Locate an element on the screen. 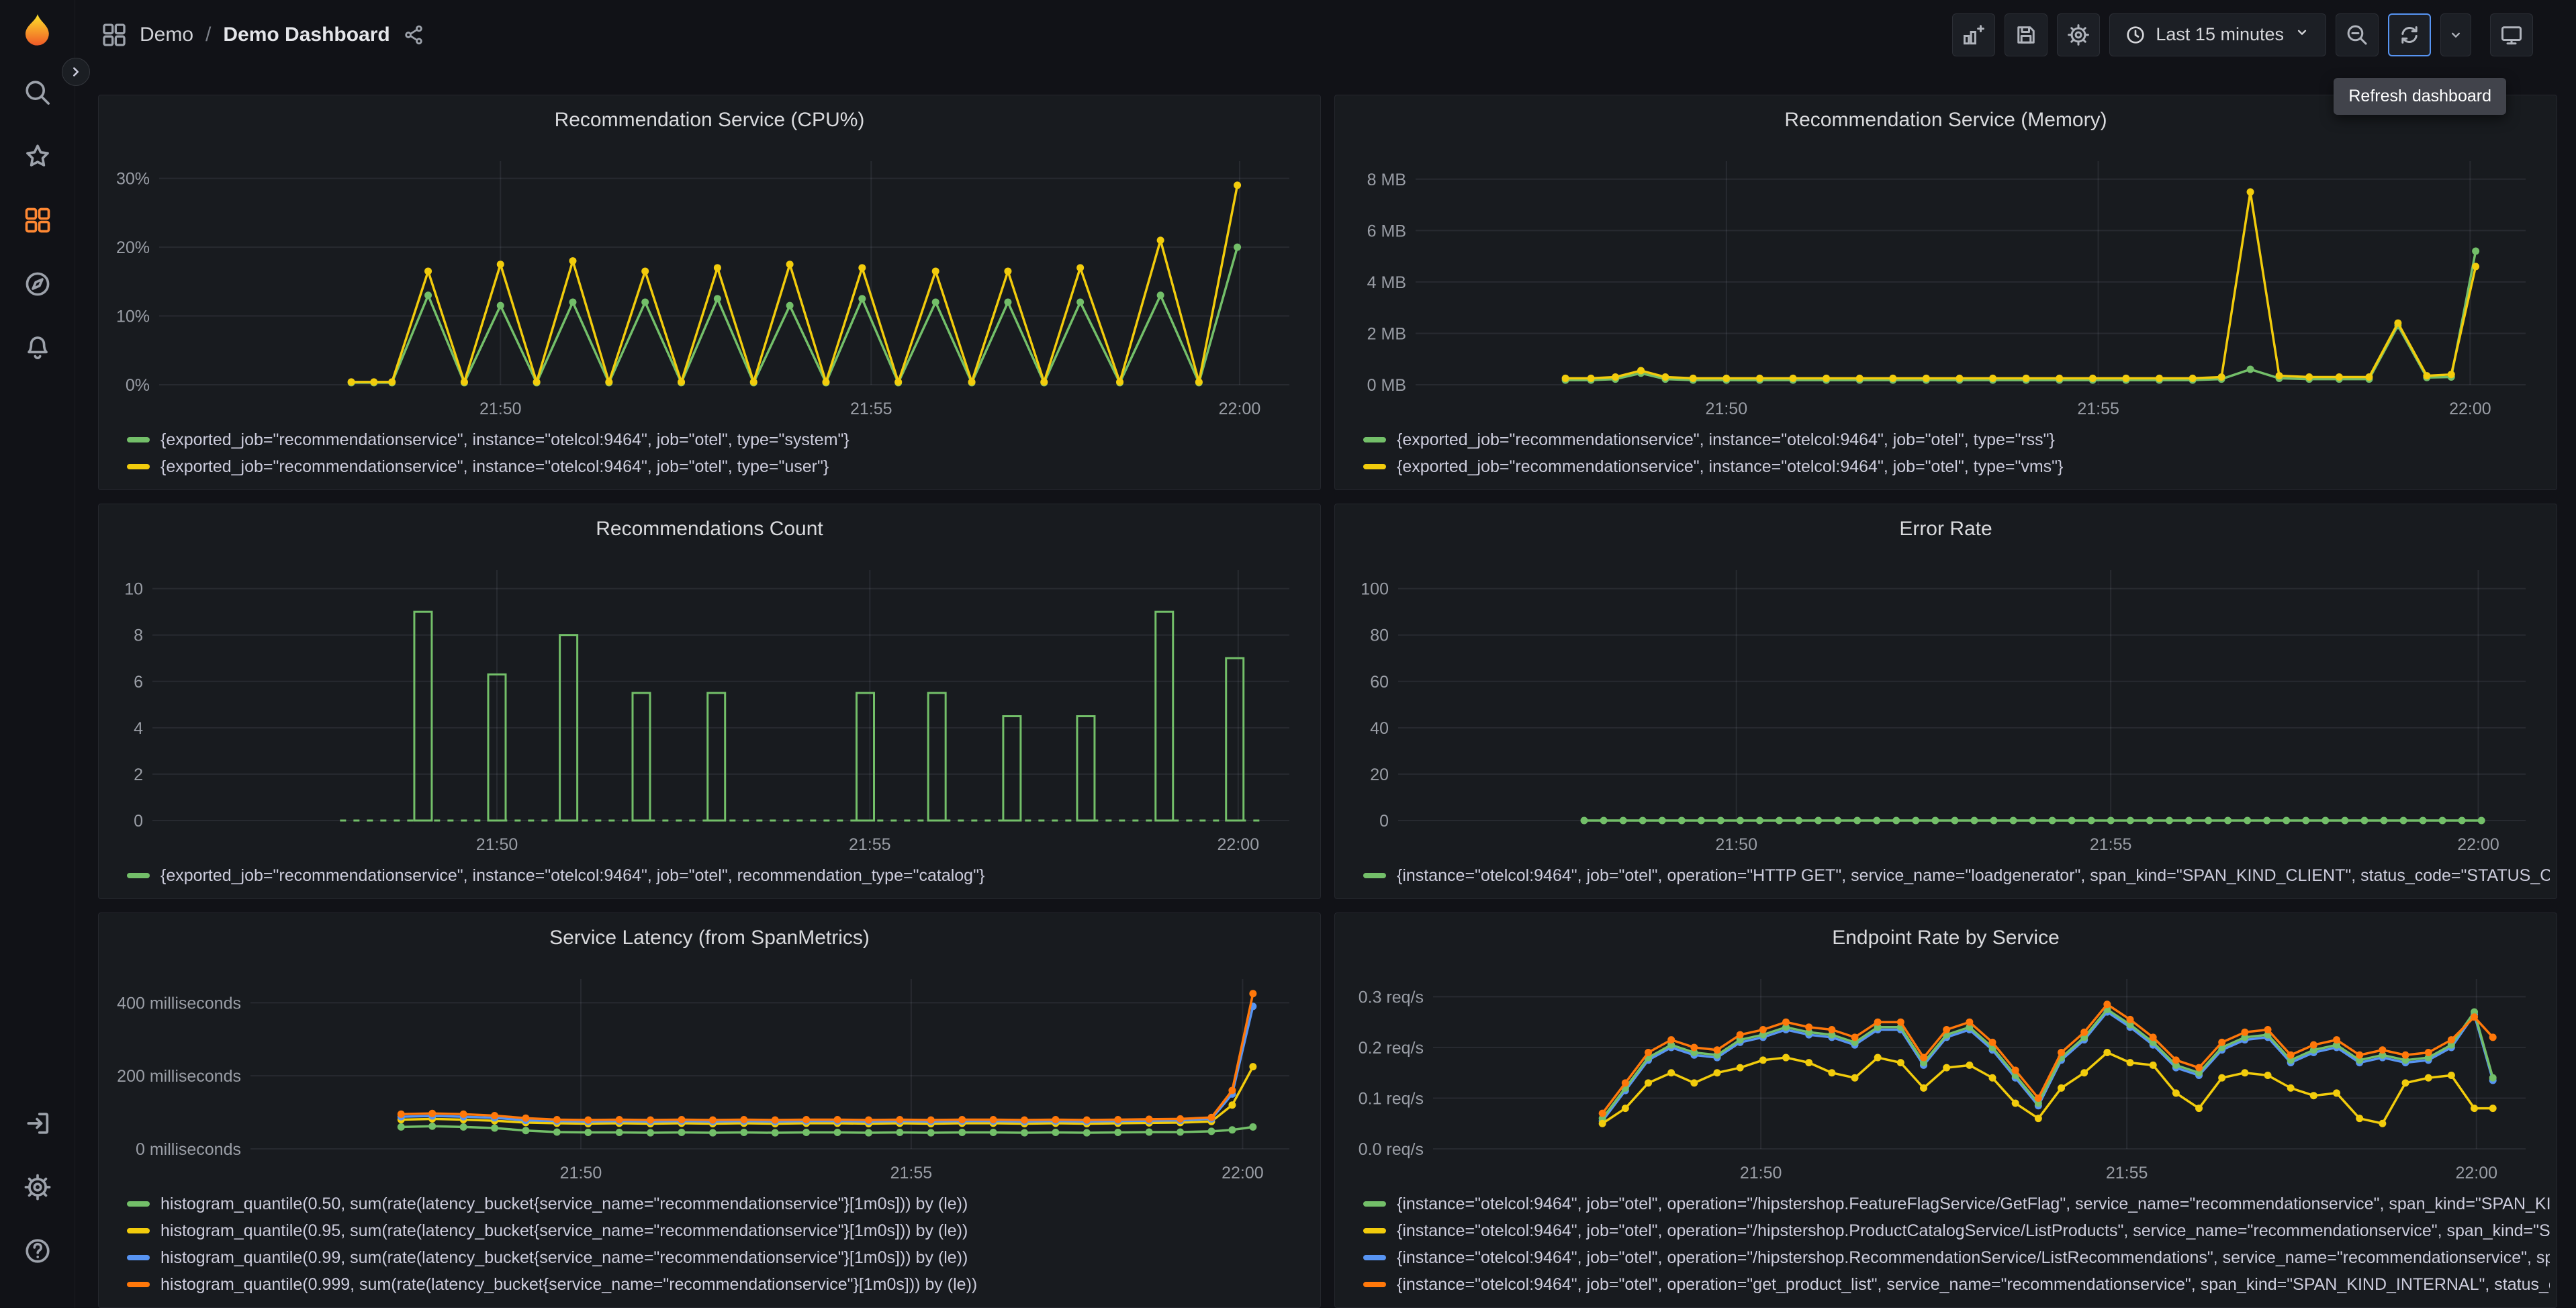 The height and width of the screenshot is (1308, 2576). svg-text: 20% is located at coordinates (133, 247).